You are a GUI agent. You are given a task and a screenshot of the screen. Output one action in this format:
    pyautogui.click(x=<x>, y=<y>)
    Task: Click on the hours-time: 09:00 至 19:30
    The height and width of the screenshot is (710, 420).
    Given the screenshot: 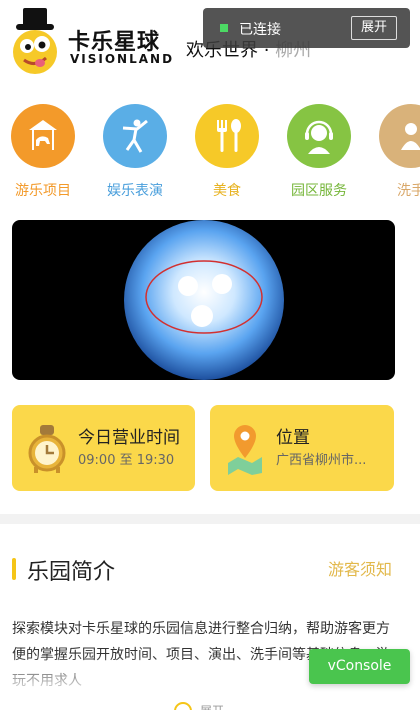 What is the action you would take?
    pyautogui.click(x=126, y=460)
    